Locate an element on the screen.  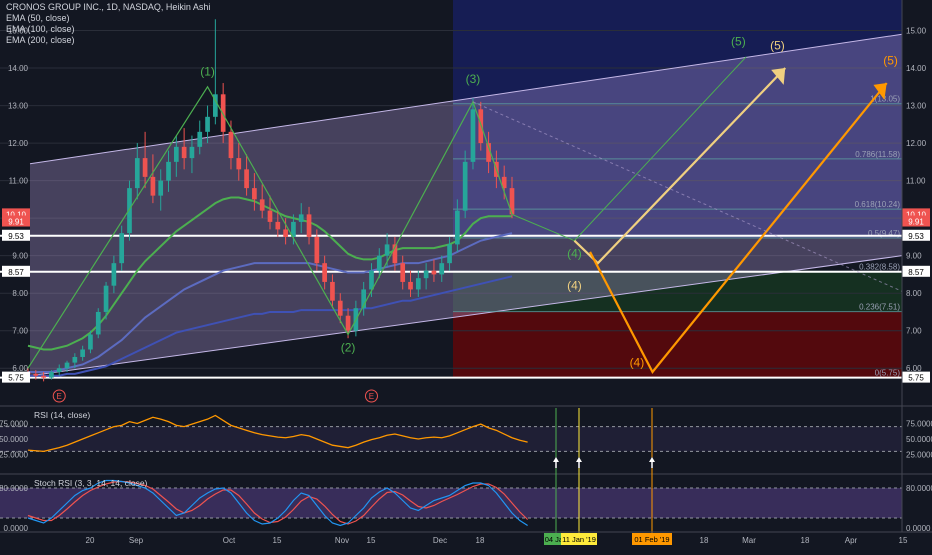
time-tick: Sep is located at coordinates (136, 540).